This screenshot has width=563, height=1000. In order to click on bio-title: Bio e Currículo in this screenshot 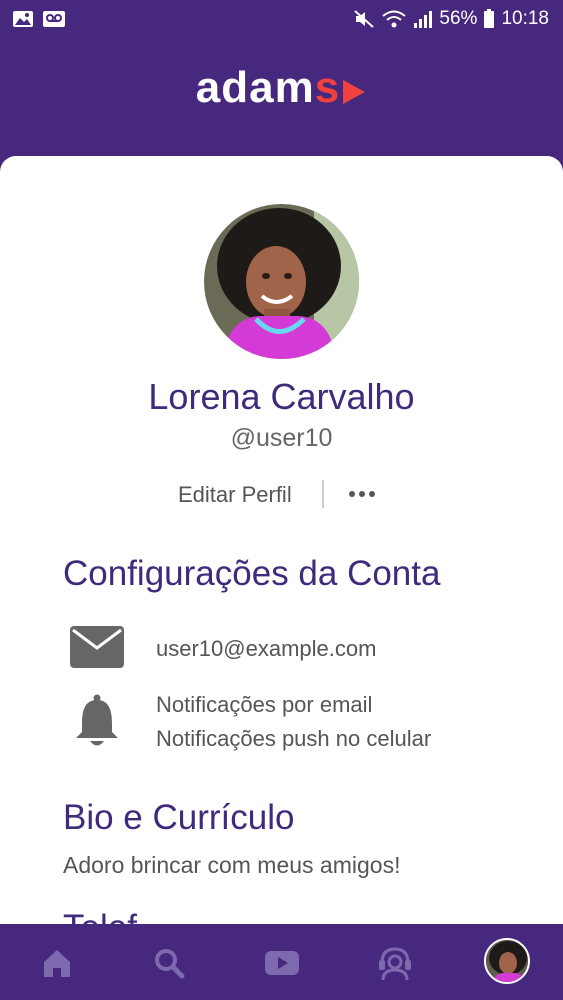, I will do `click(179, 817)`.